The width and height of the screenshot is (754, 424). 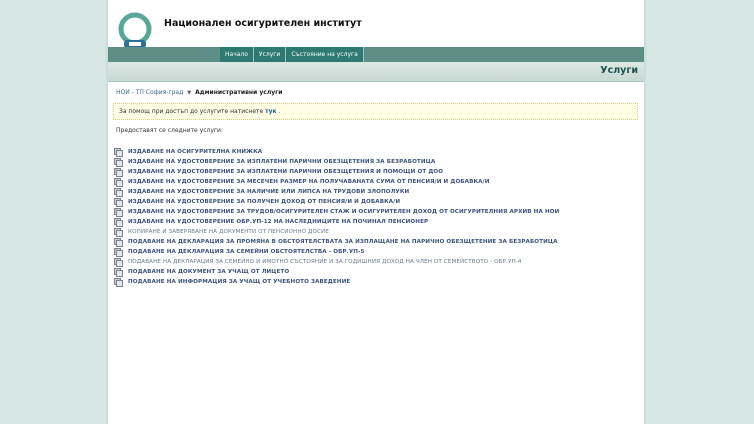 I want to click on nav-item-service-status: Състояние на услуга, so click(x=325, y=54).